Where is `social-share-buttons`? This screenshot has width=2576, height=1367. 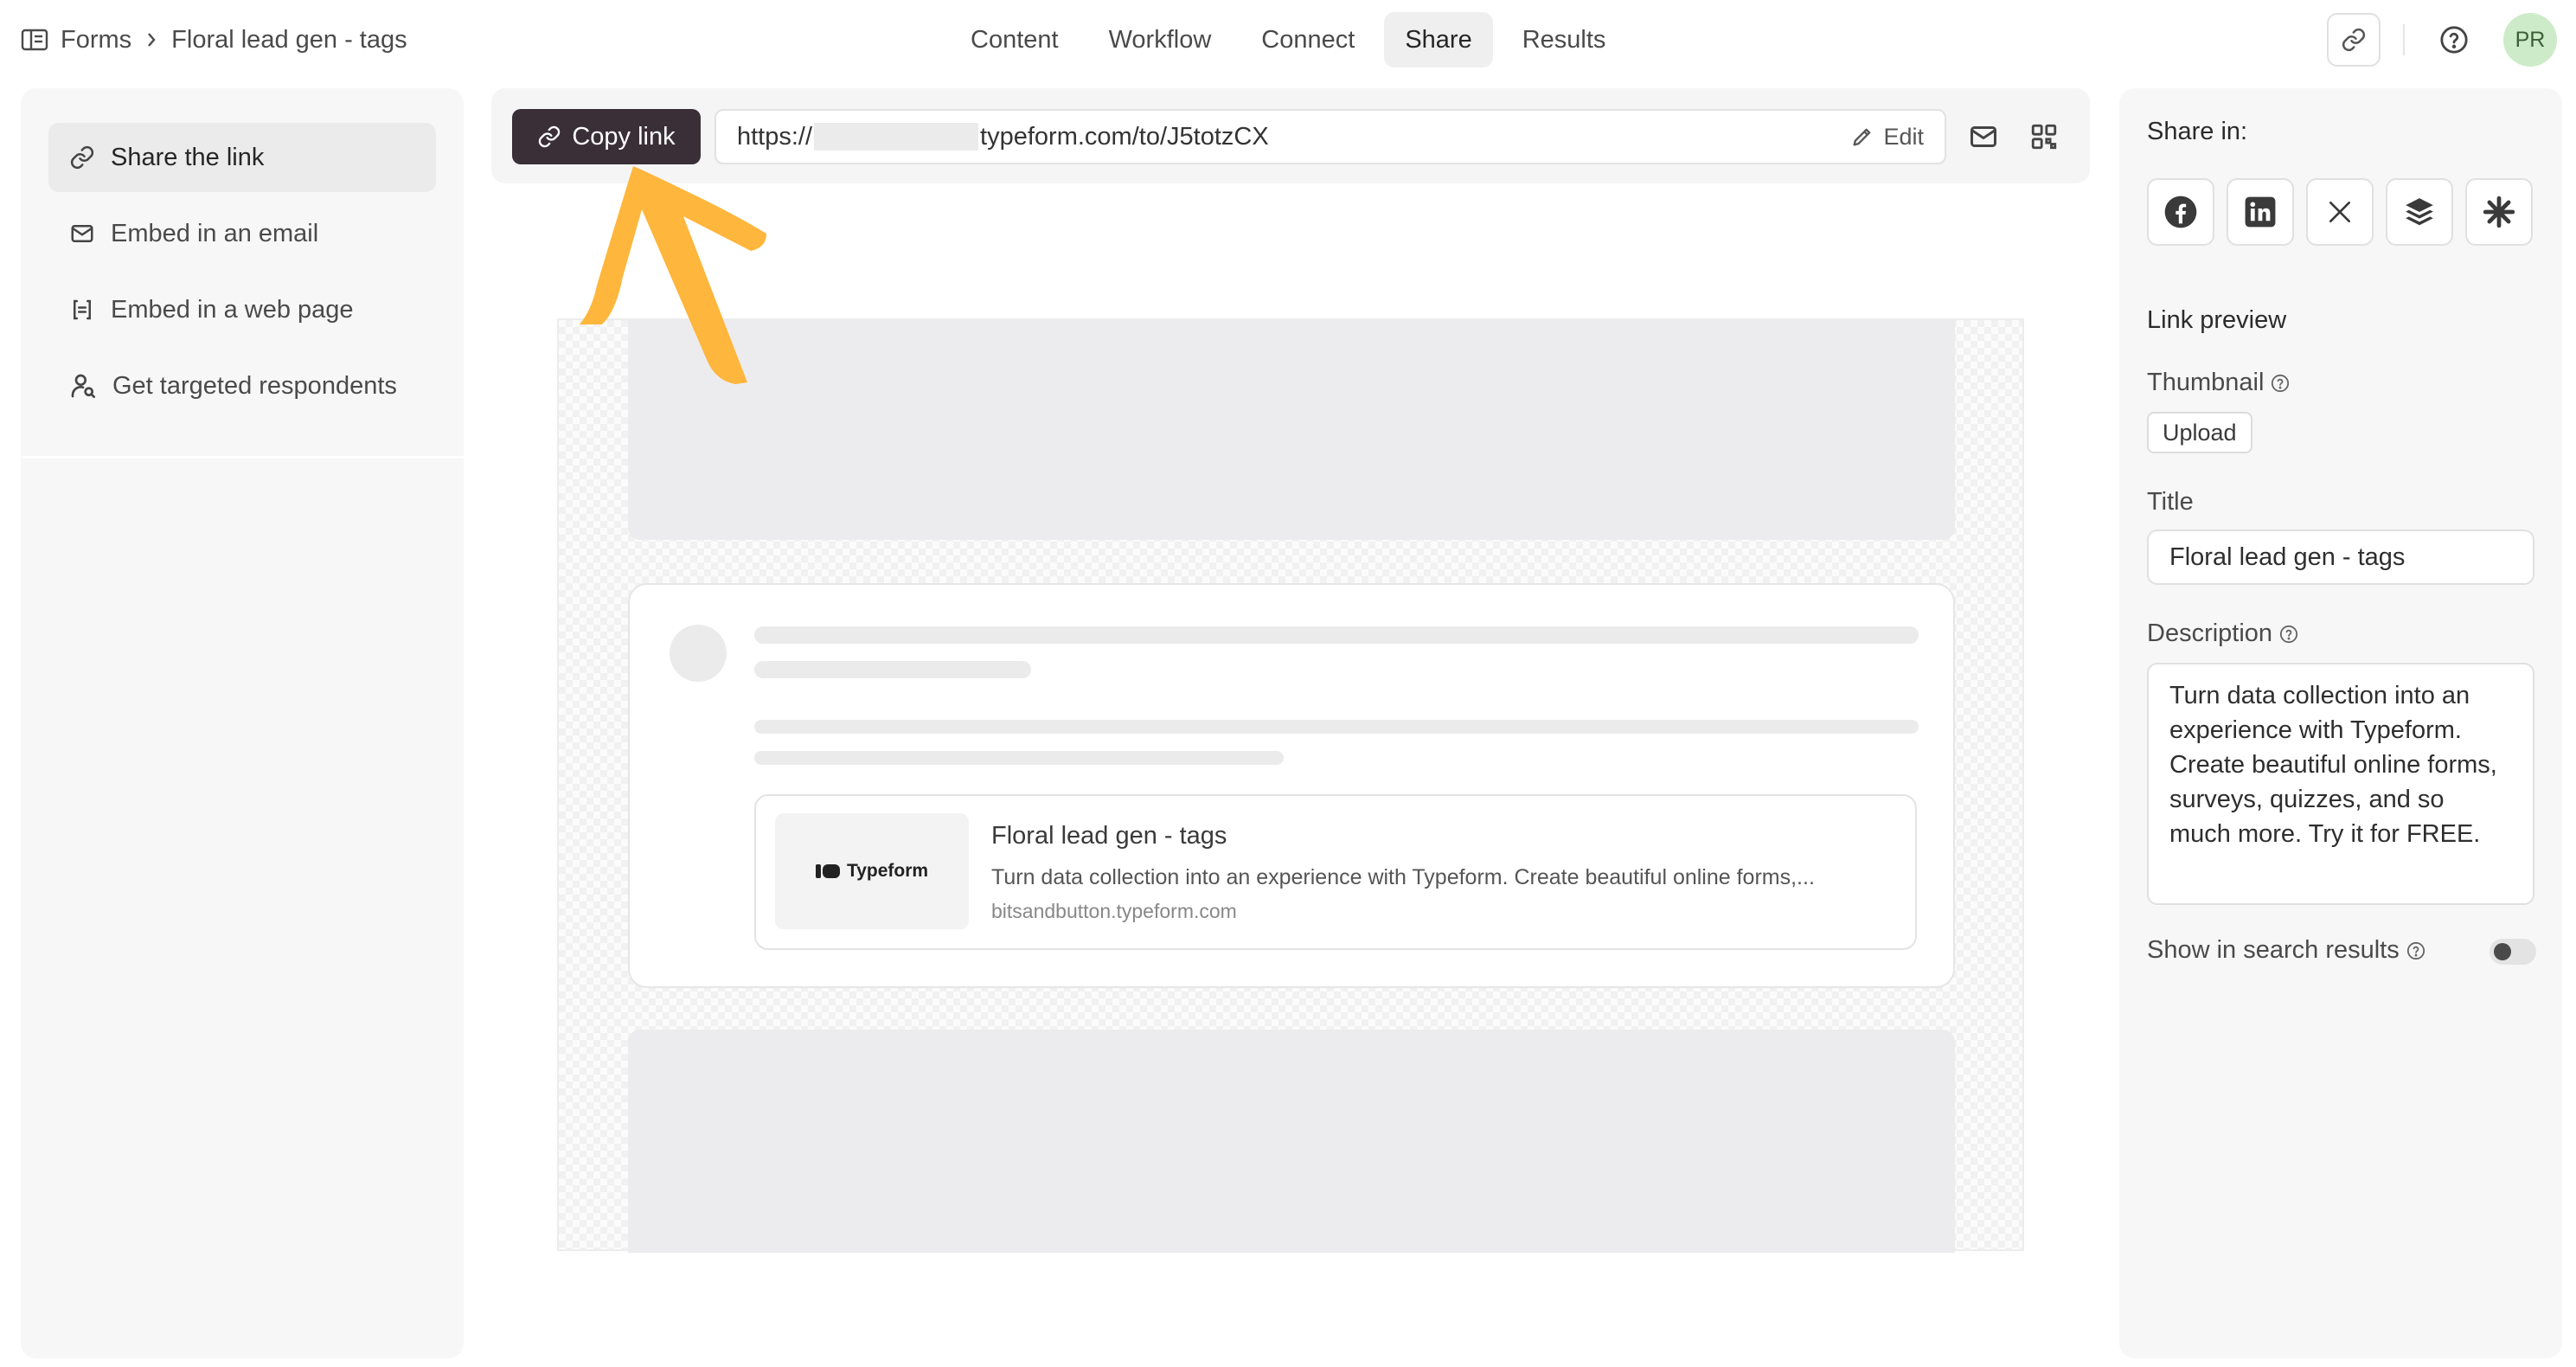 social-share-buttons is located at coordinates (2340, 212).